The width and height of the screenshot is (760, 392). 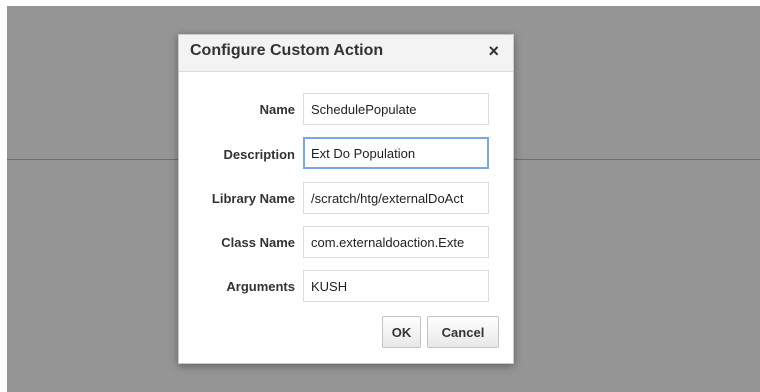 I want to click on name-label: Name, so click(x=277, y=109).